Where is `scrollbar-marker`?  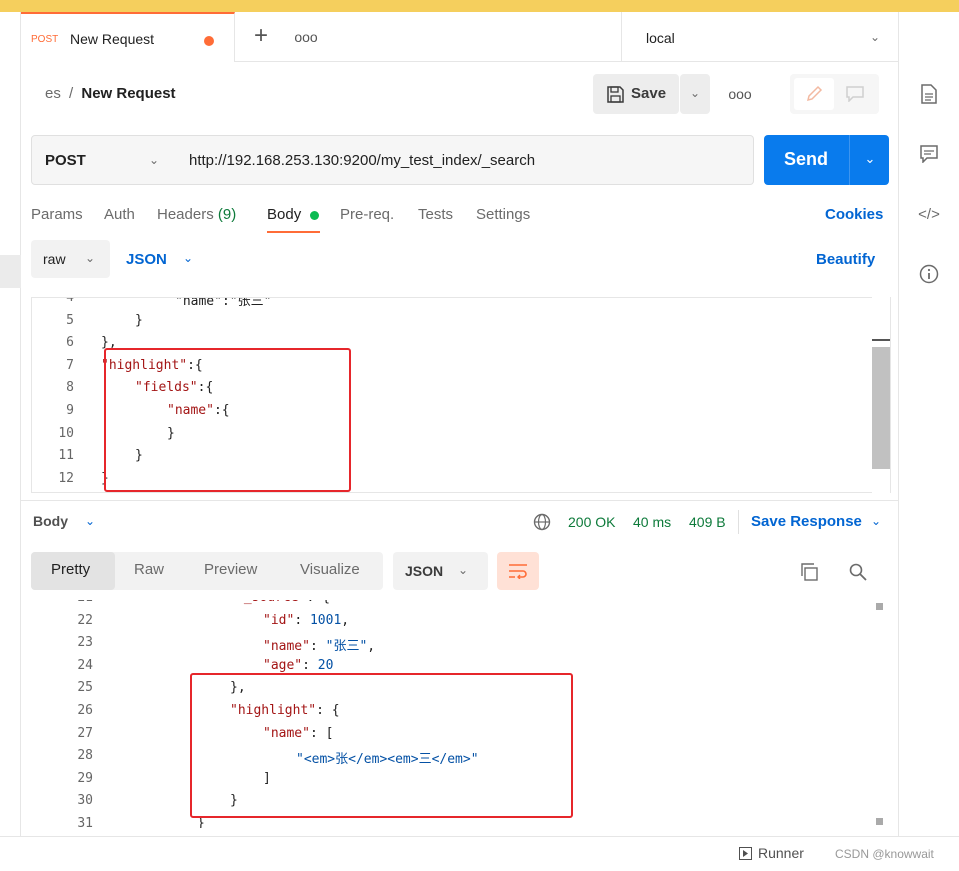 scrollbar-marker is located at coordinates (881, 340).